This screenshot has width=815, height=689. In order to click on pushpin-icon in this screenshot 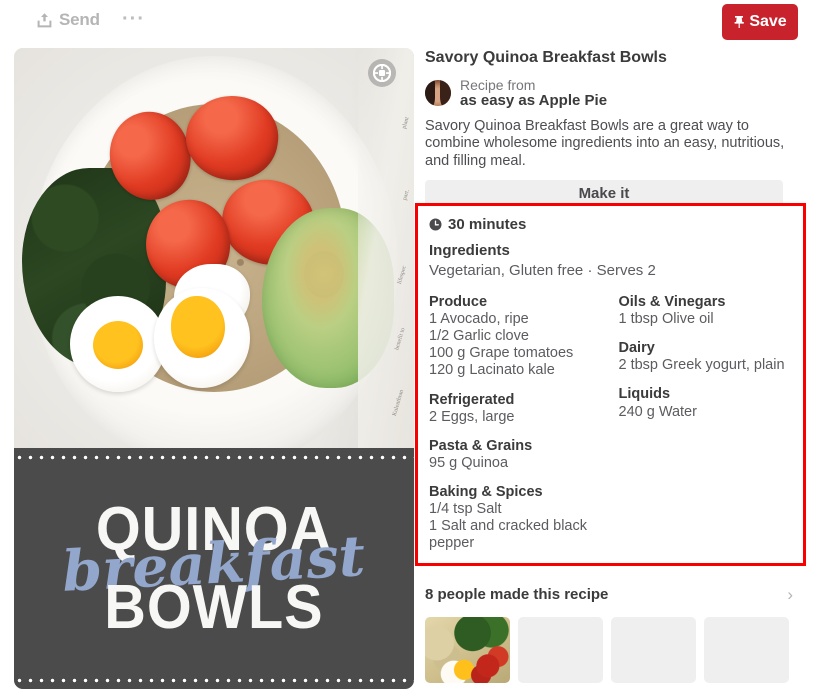, I will do `click(739, 22)`.